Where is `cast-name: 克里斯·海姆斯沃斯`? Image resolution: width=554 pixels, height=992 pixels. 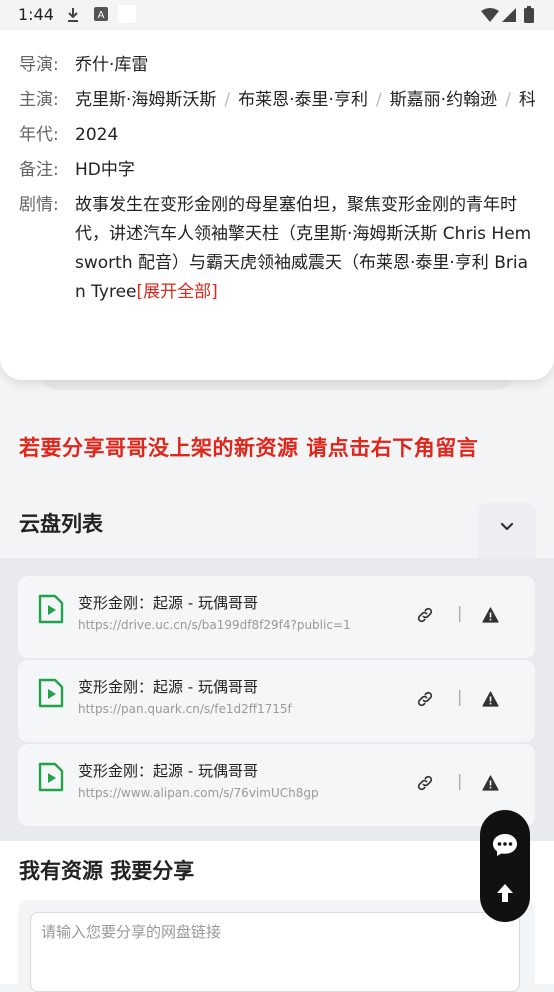
cast-name: 克里斯·海姆斯沃斯 is located at coordinates (145, 100).